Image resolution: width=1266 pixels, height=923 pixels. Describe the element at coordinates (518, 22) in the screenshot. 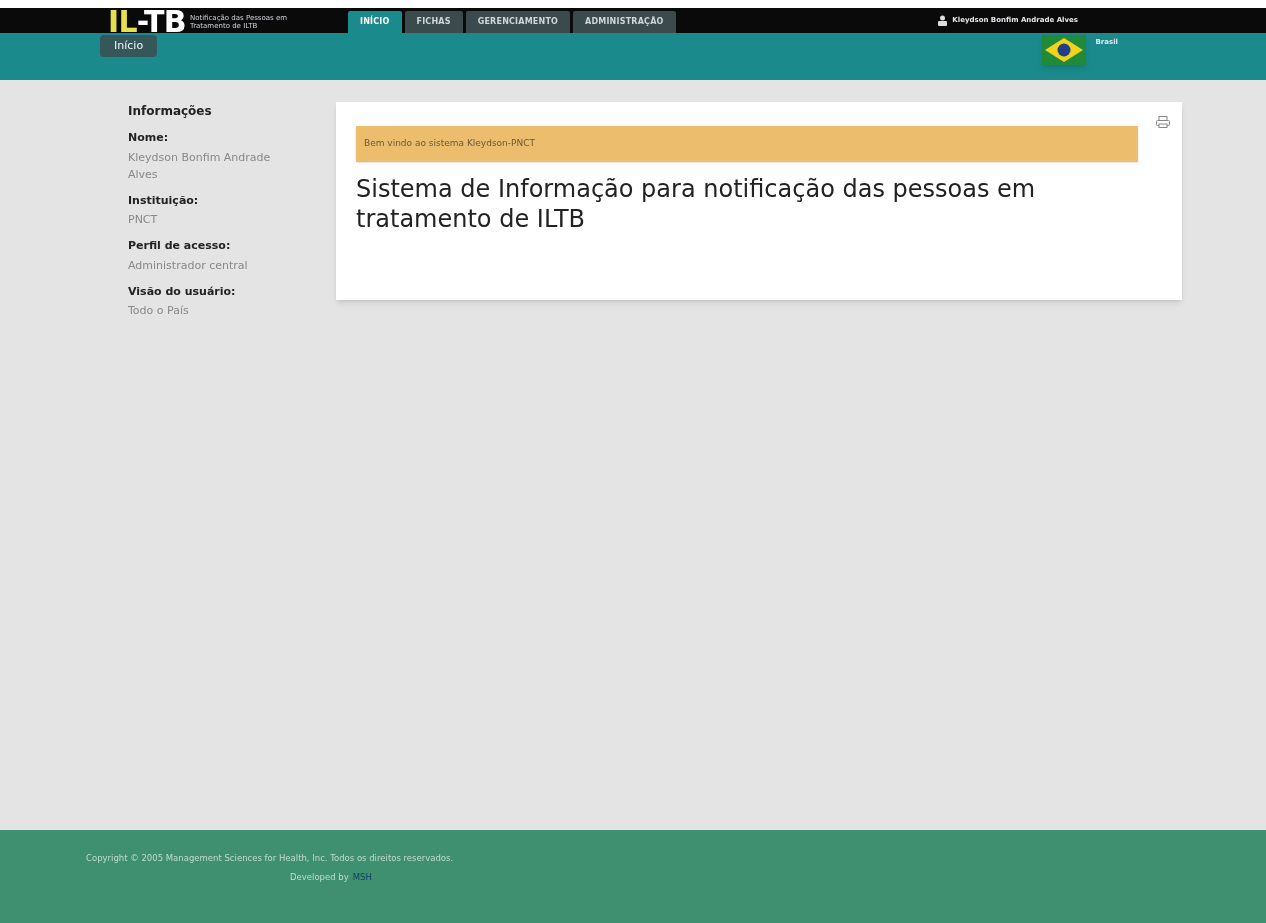

I see `nav-tab: GERENCIAMENTO` at that location.